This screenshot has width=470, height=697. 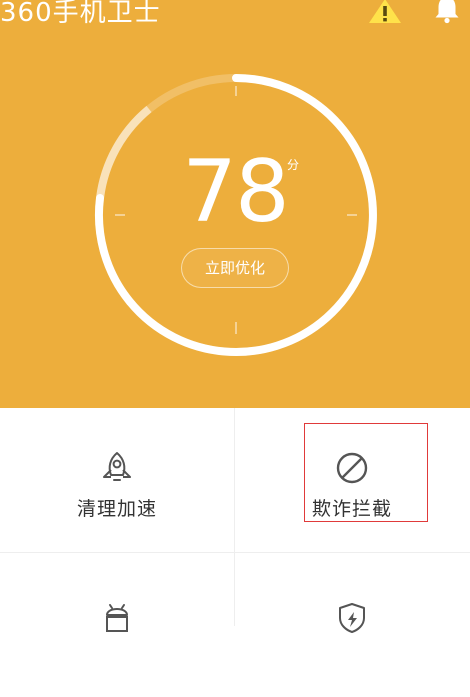 What do you see at coordinates (80, 14) in the screenshot?
I see `app-title: 360手机卫士` at bounding box center [80, 14].